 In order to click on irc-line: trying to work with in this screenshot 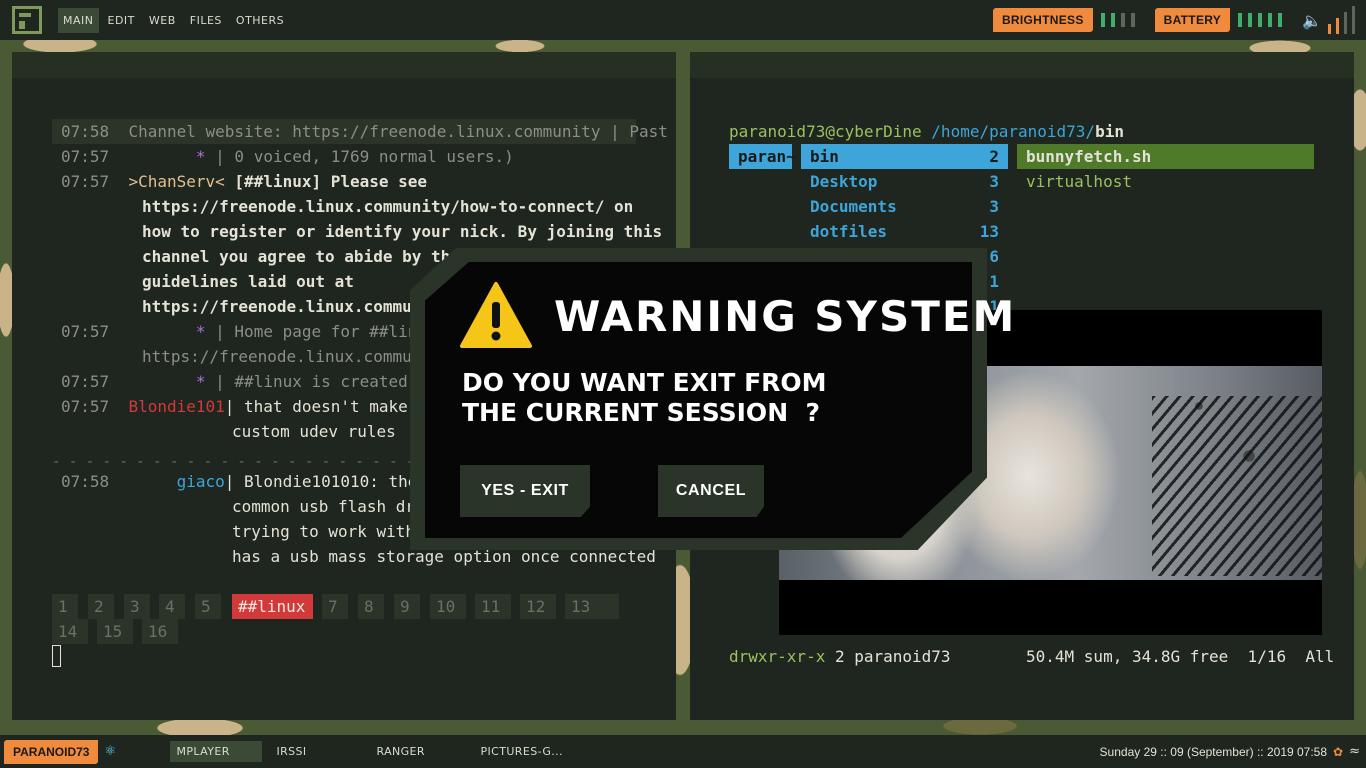, I will do `click(324, 531)`.